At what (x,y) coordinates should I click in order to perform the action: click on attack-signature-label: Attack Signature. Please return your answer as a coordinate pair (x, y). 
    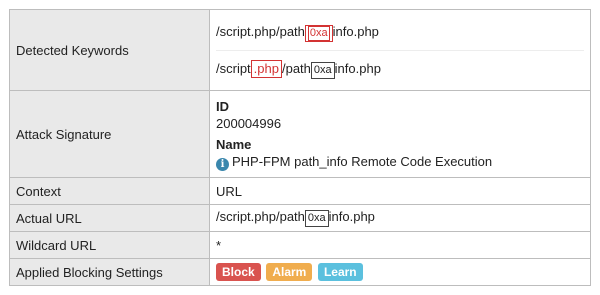
    Looking at the image, I should click on (109, 134).